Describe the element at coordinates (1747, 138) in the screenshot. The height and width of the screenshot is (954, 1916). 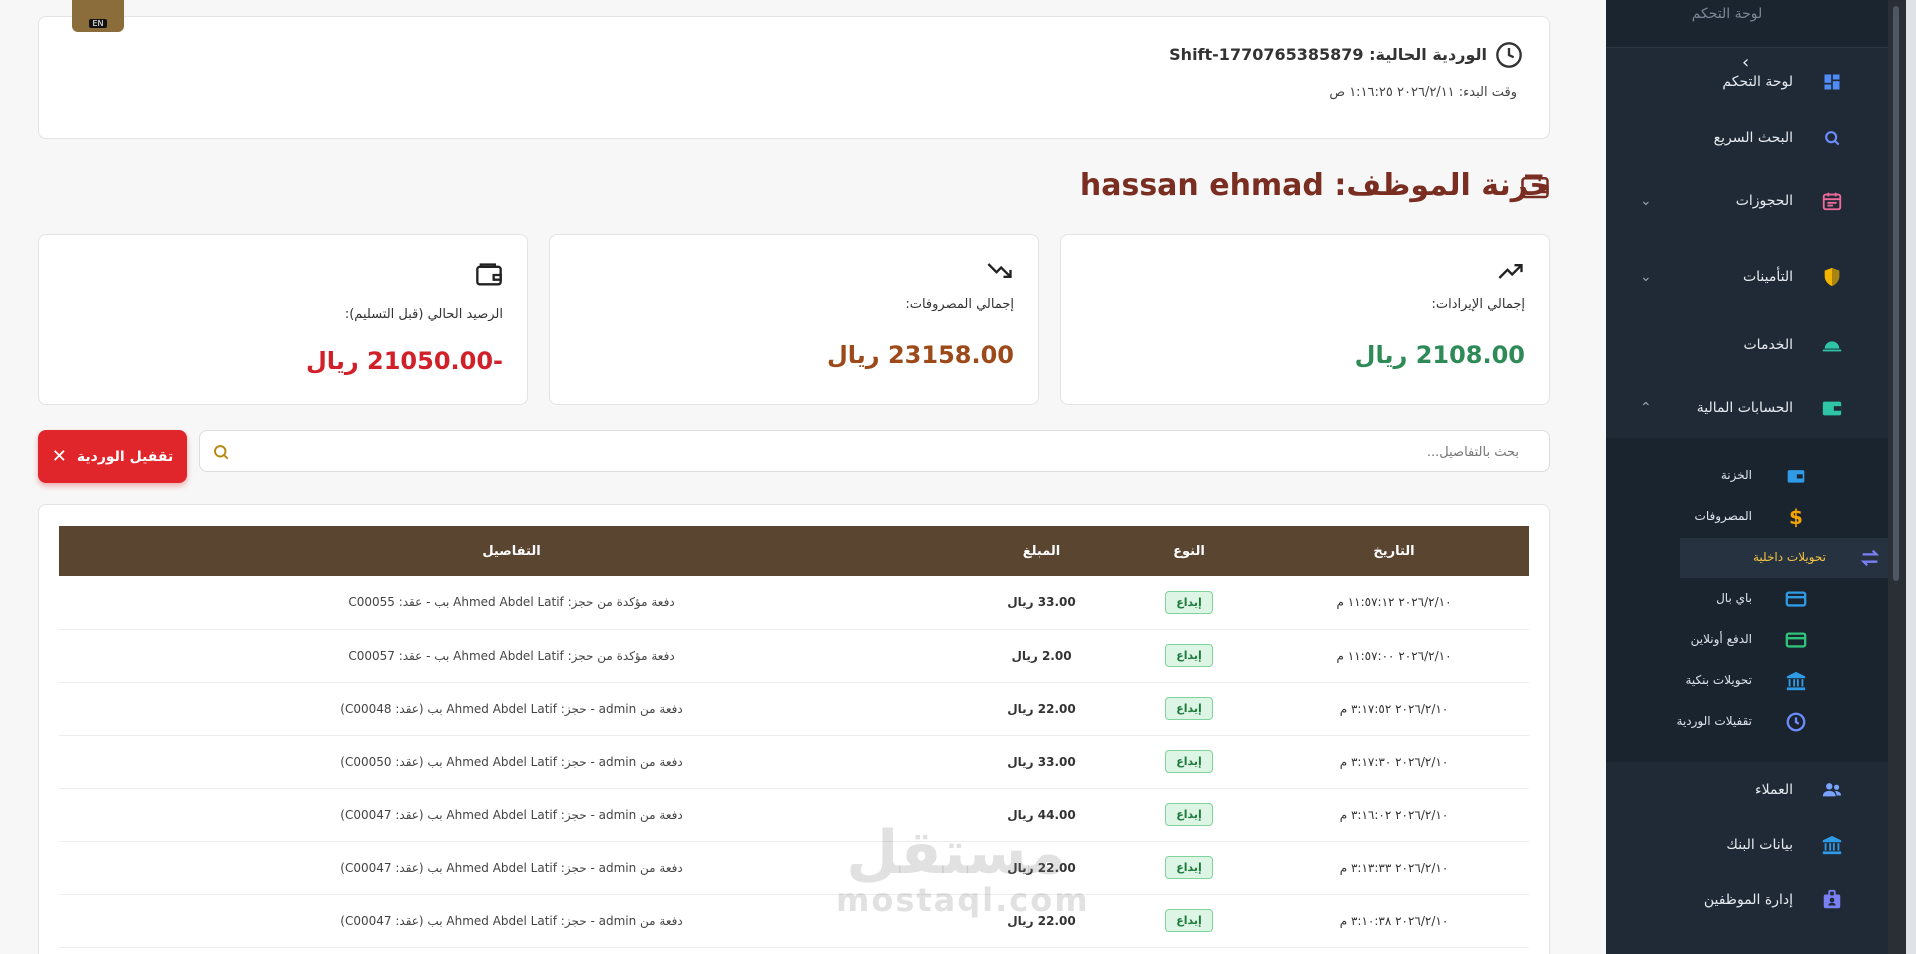
I see `sidebar-item-quick-search: البحث السريع` at that location.